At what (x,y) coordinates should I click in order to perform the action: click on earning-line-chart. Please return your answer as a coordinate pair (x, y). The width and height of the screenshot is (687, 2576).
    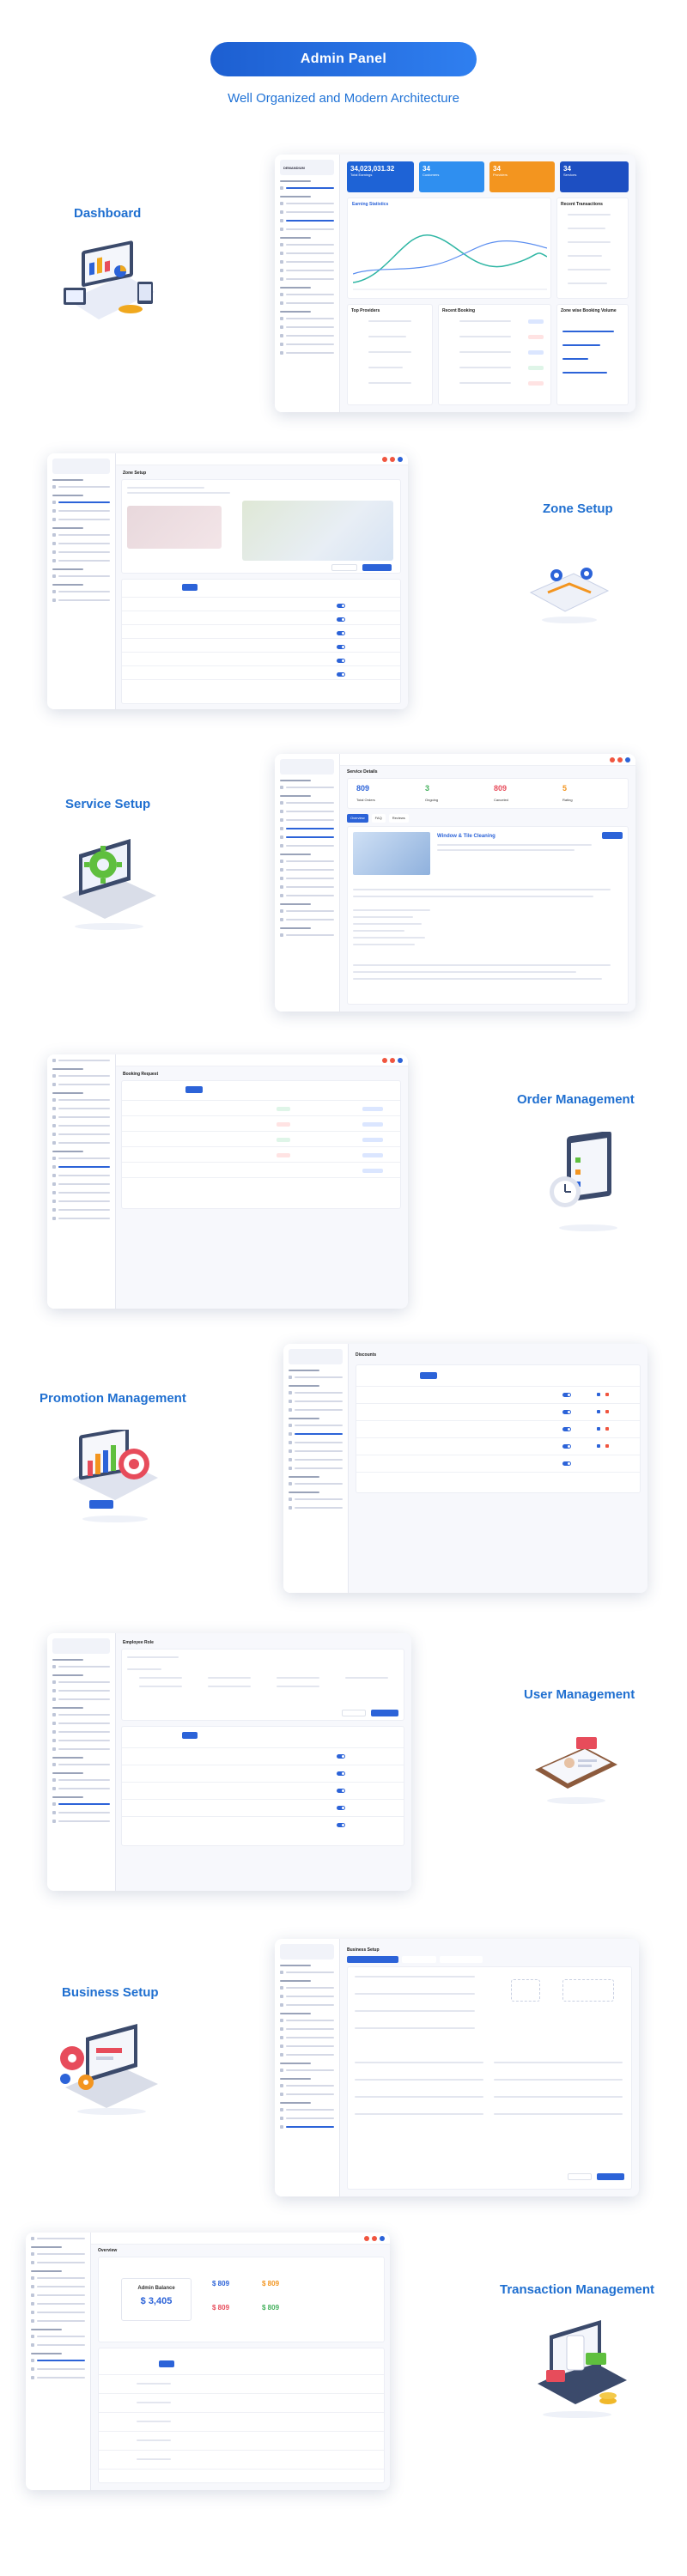
    Looking at the image, I should click on (450, 262).